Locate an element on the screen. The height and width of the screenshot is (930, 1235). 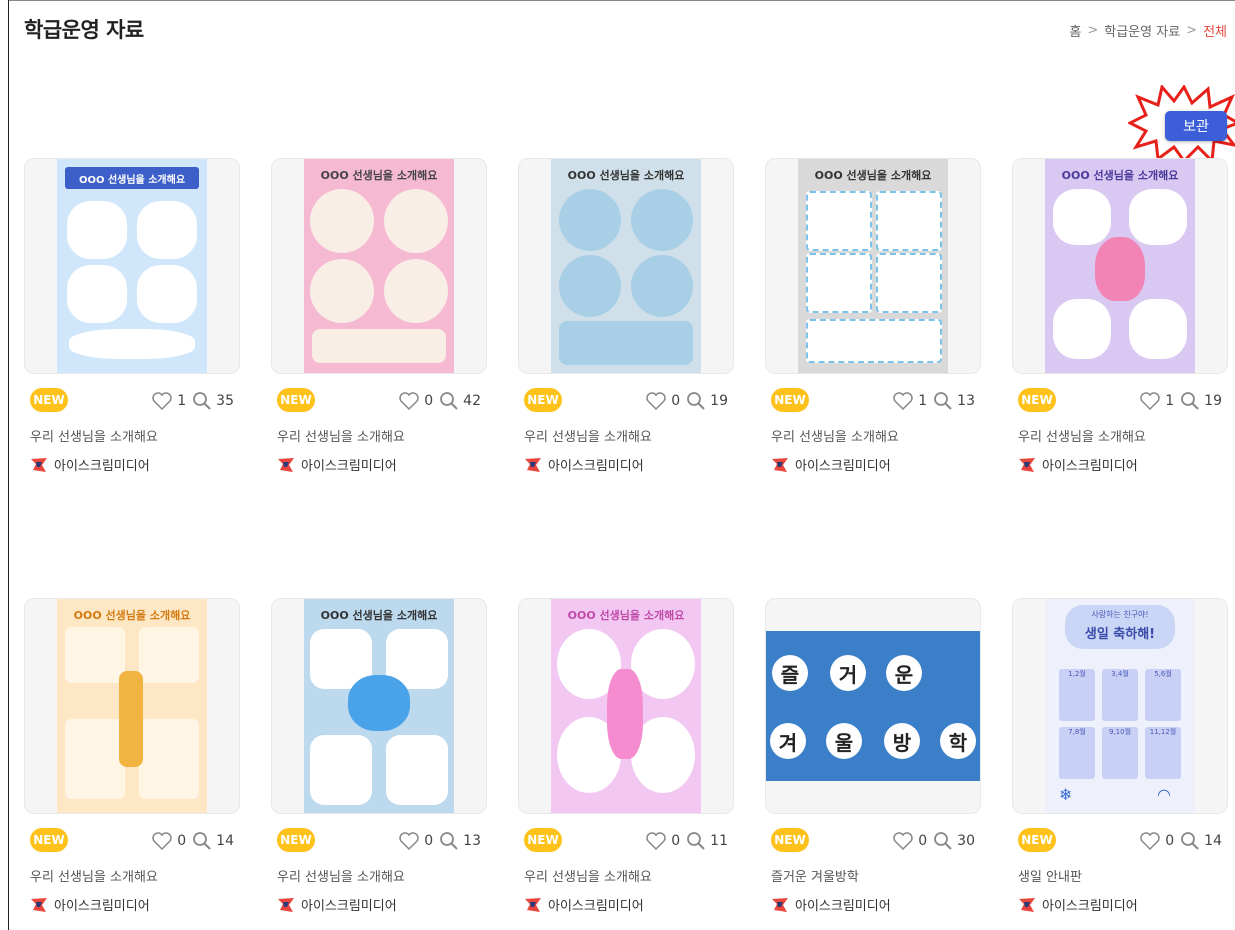
comment-count: 30 is located at coordinates (966, 841).